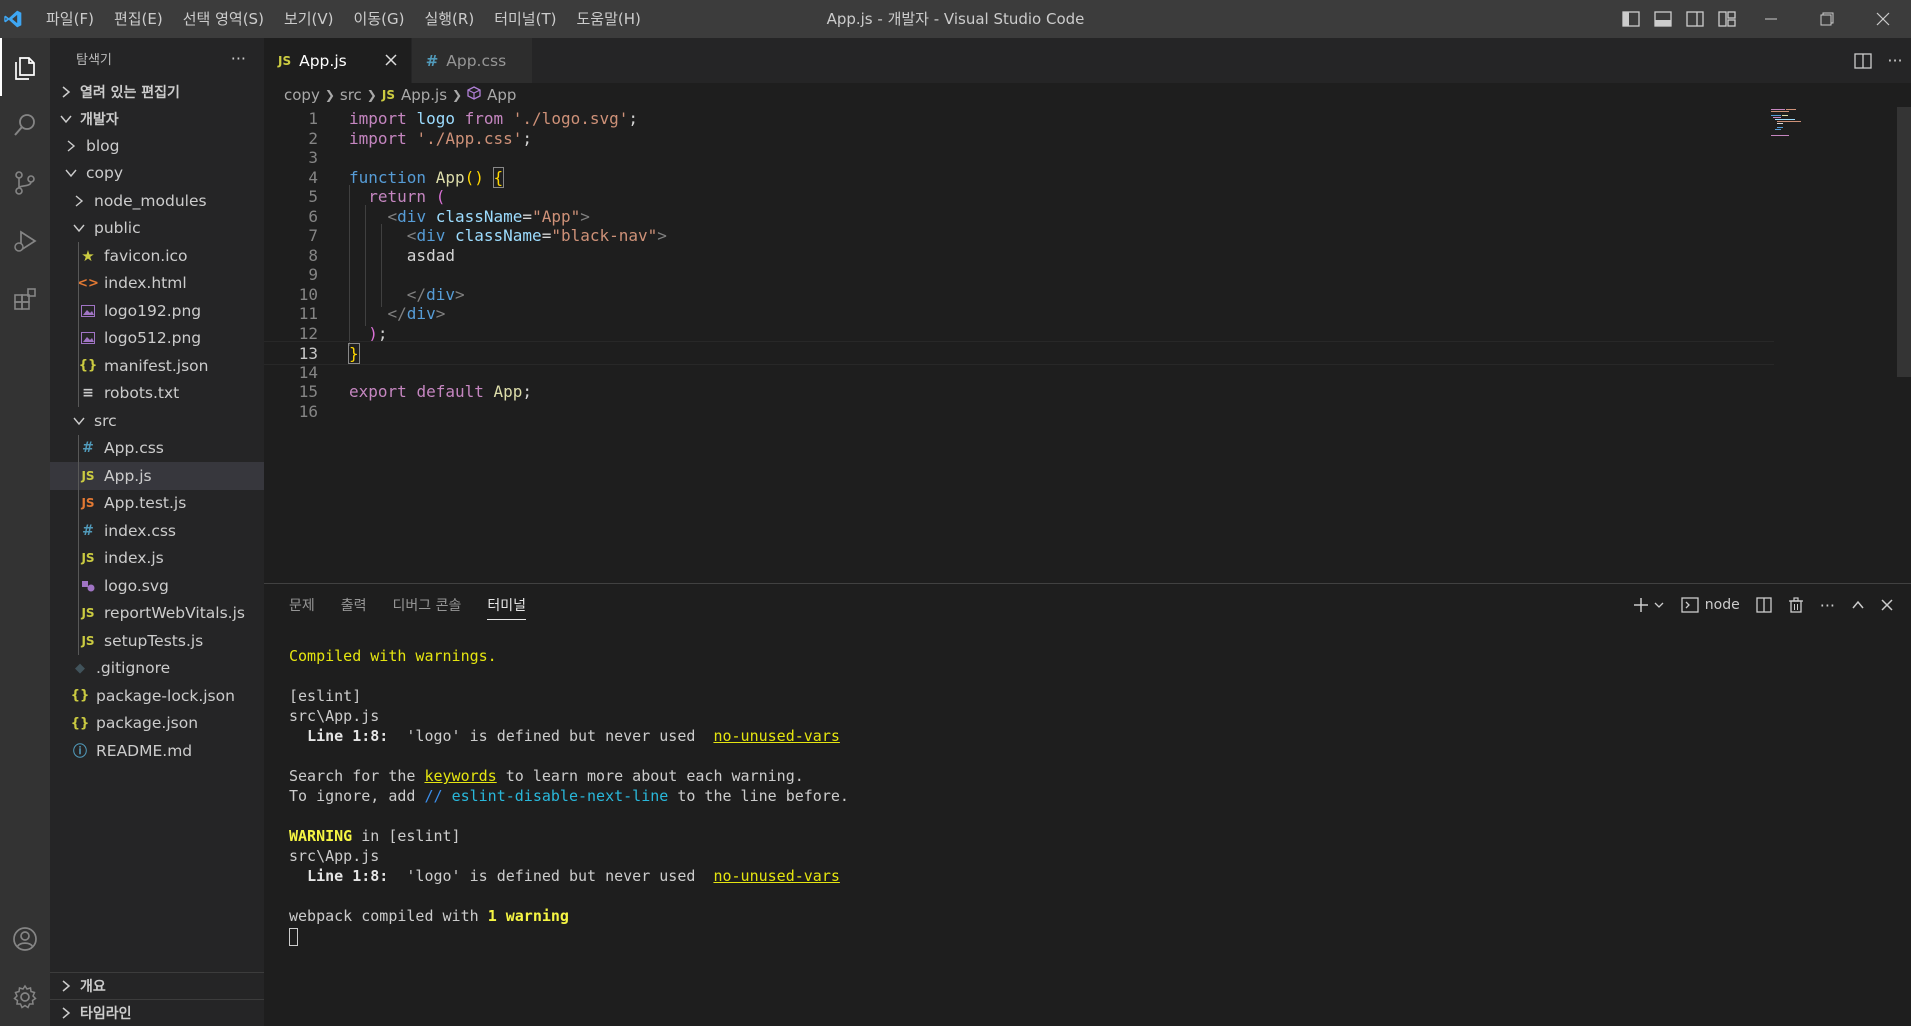 The image size is (1911, 1026). Describe the element at coordinates (157, 503) in the screenshot. I see `tree-file: JS App.test.js` at that location.